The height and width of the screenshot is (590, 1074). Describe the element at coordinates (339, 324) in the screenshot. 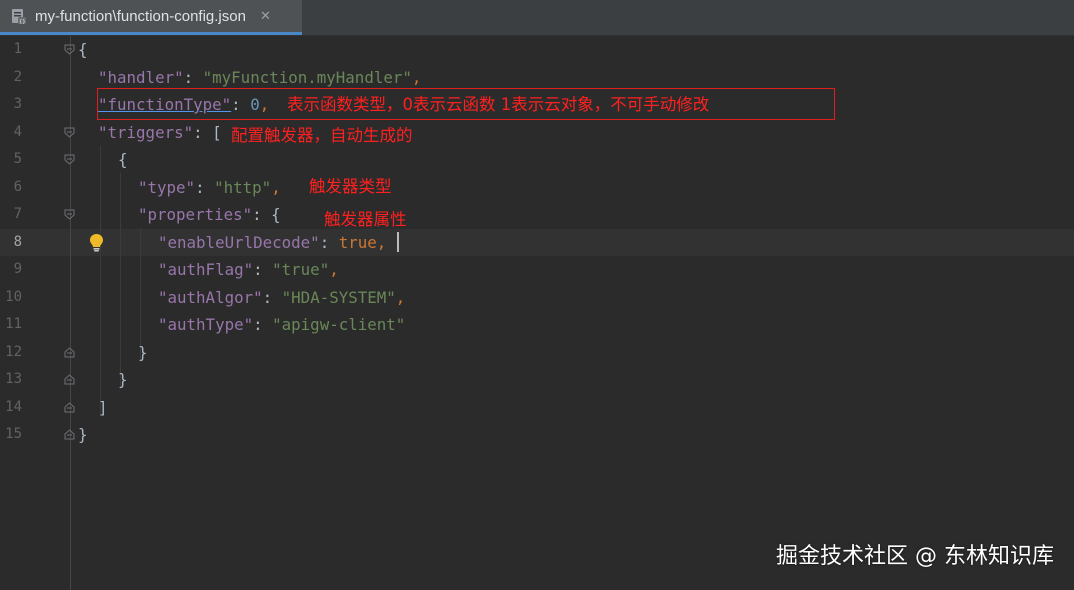

I see `code-token: "apigw-client"` at that location.